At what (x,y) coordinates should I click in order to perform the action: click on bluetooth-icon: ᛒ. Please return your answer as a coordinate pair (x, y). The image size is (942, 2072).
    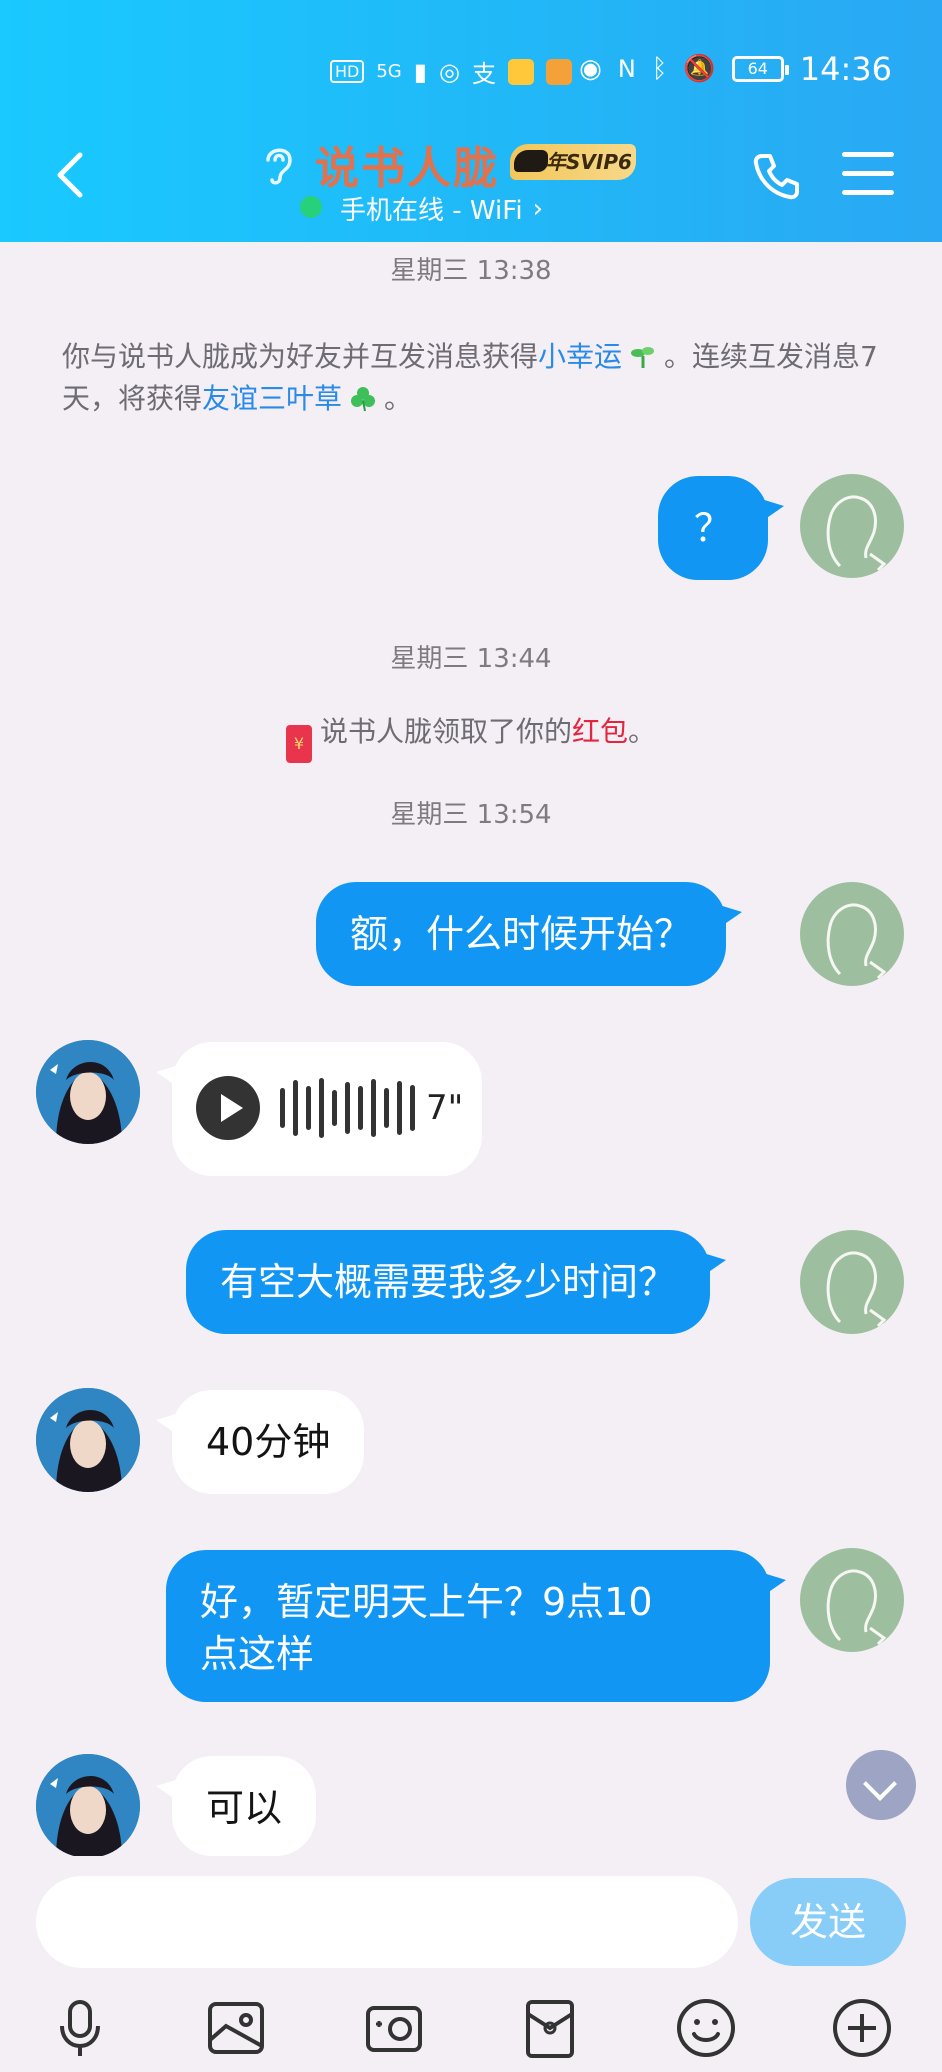
    Looking at the image, I should click on (659, 69).